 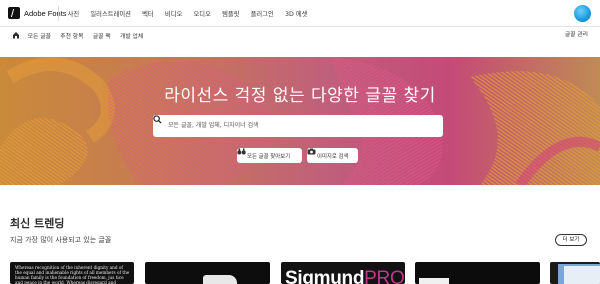 I want to click on camera-icon, so click(x=311, y=151).